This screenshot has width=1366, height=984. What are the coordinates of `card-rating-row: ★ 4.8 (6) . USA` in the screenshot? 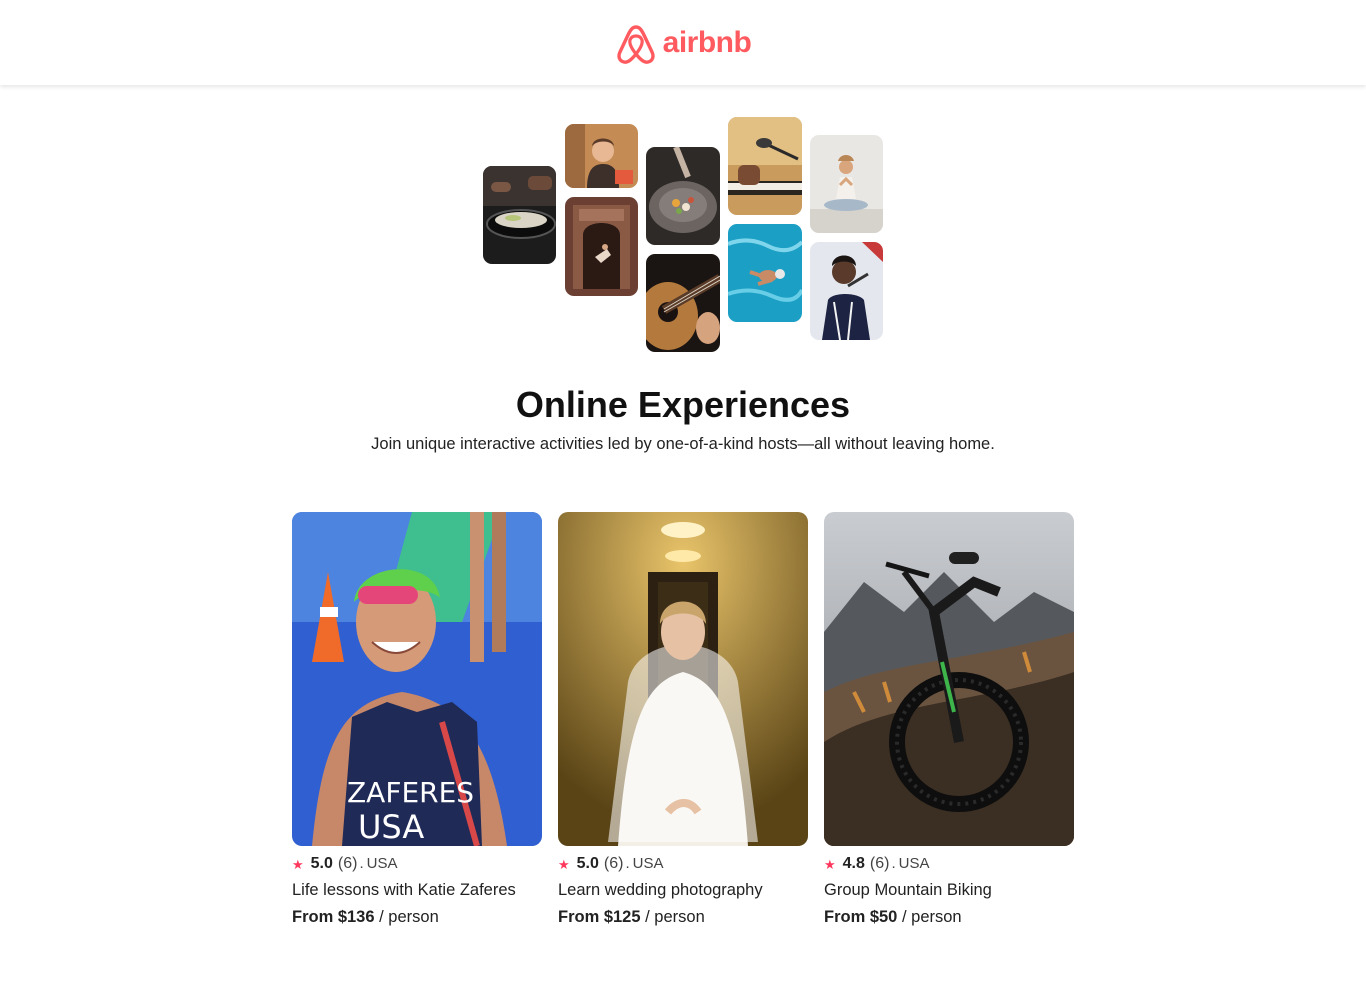 It's located at (949, 864).